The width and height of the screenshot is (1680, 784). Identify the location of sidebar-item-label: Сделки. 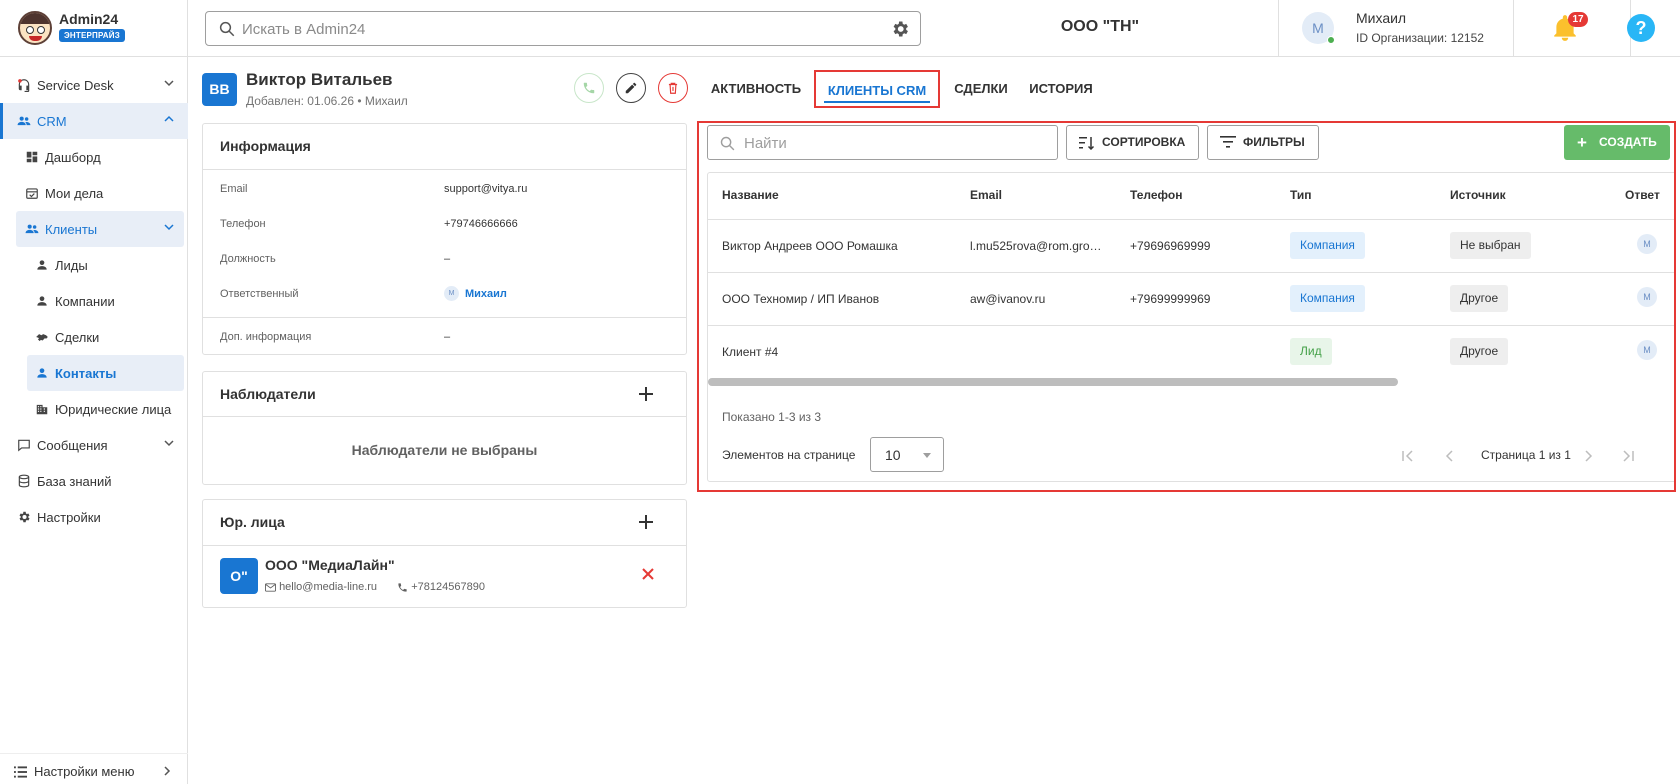
(77, 337).